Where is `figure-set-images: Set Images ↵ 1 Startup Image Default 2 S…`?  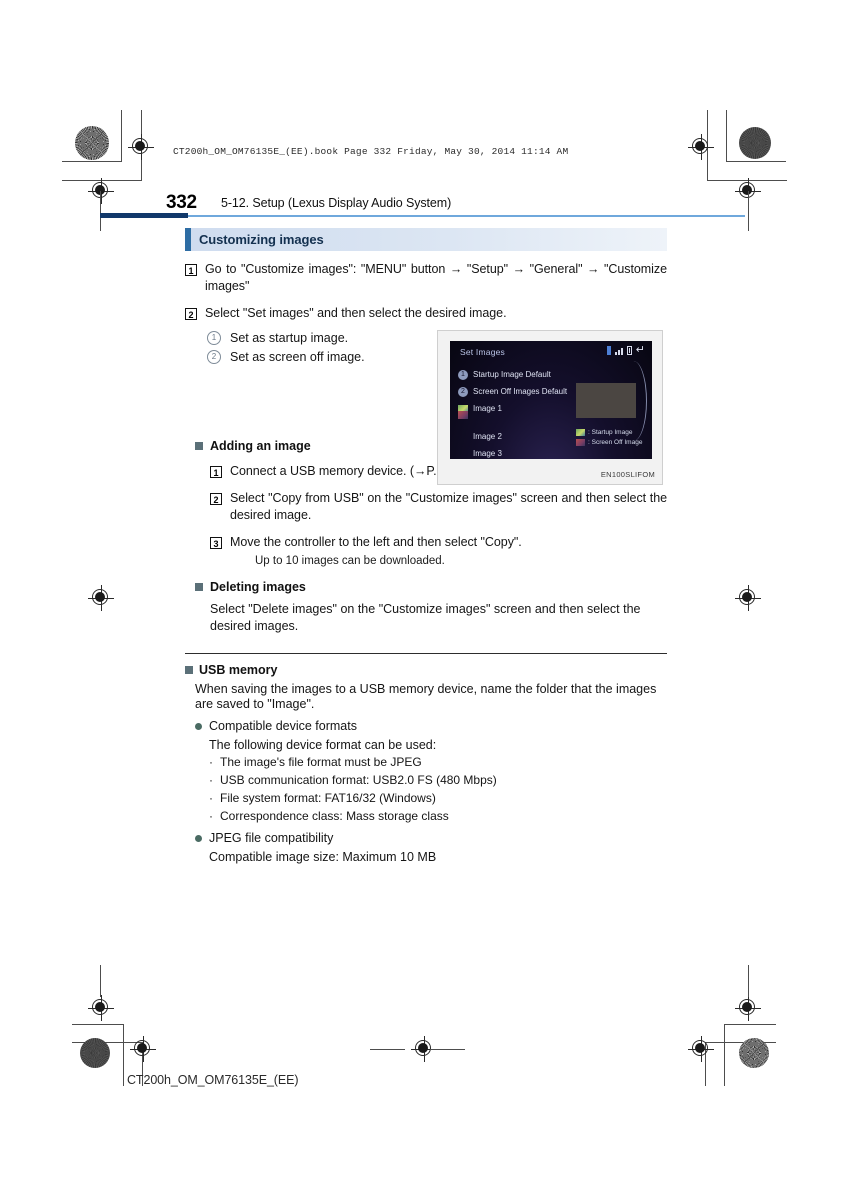
figure-set-images: Set Images ↵ 1 Startup Image Default 2 S… is located at coordinates (550, 407).